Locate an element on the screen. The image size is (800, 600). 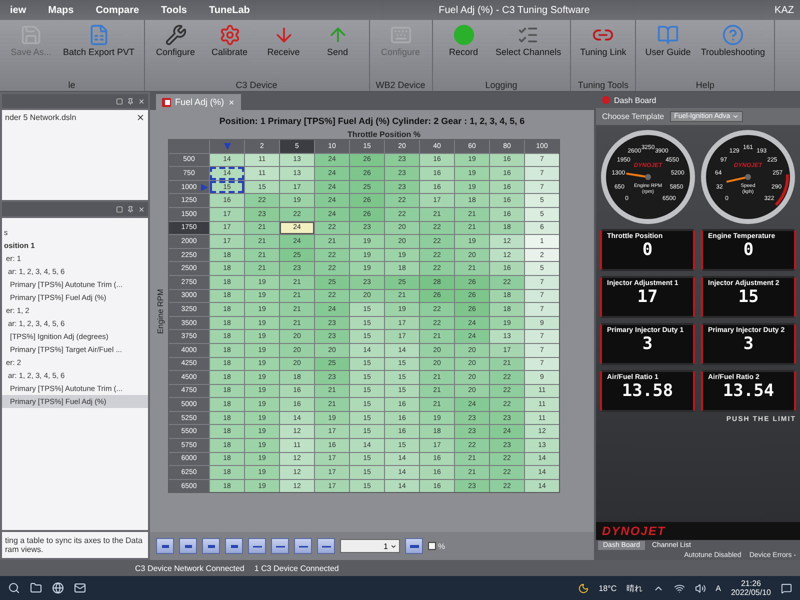
window-title: Fuel Adj (%) - C3 Tuning Software is located at coordinates (514, 10).